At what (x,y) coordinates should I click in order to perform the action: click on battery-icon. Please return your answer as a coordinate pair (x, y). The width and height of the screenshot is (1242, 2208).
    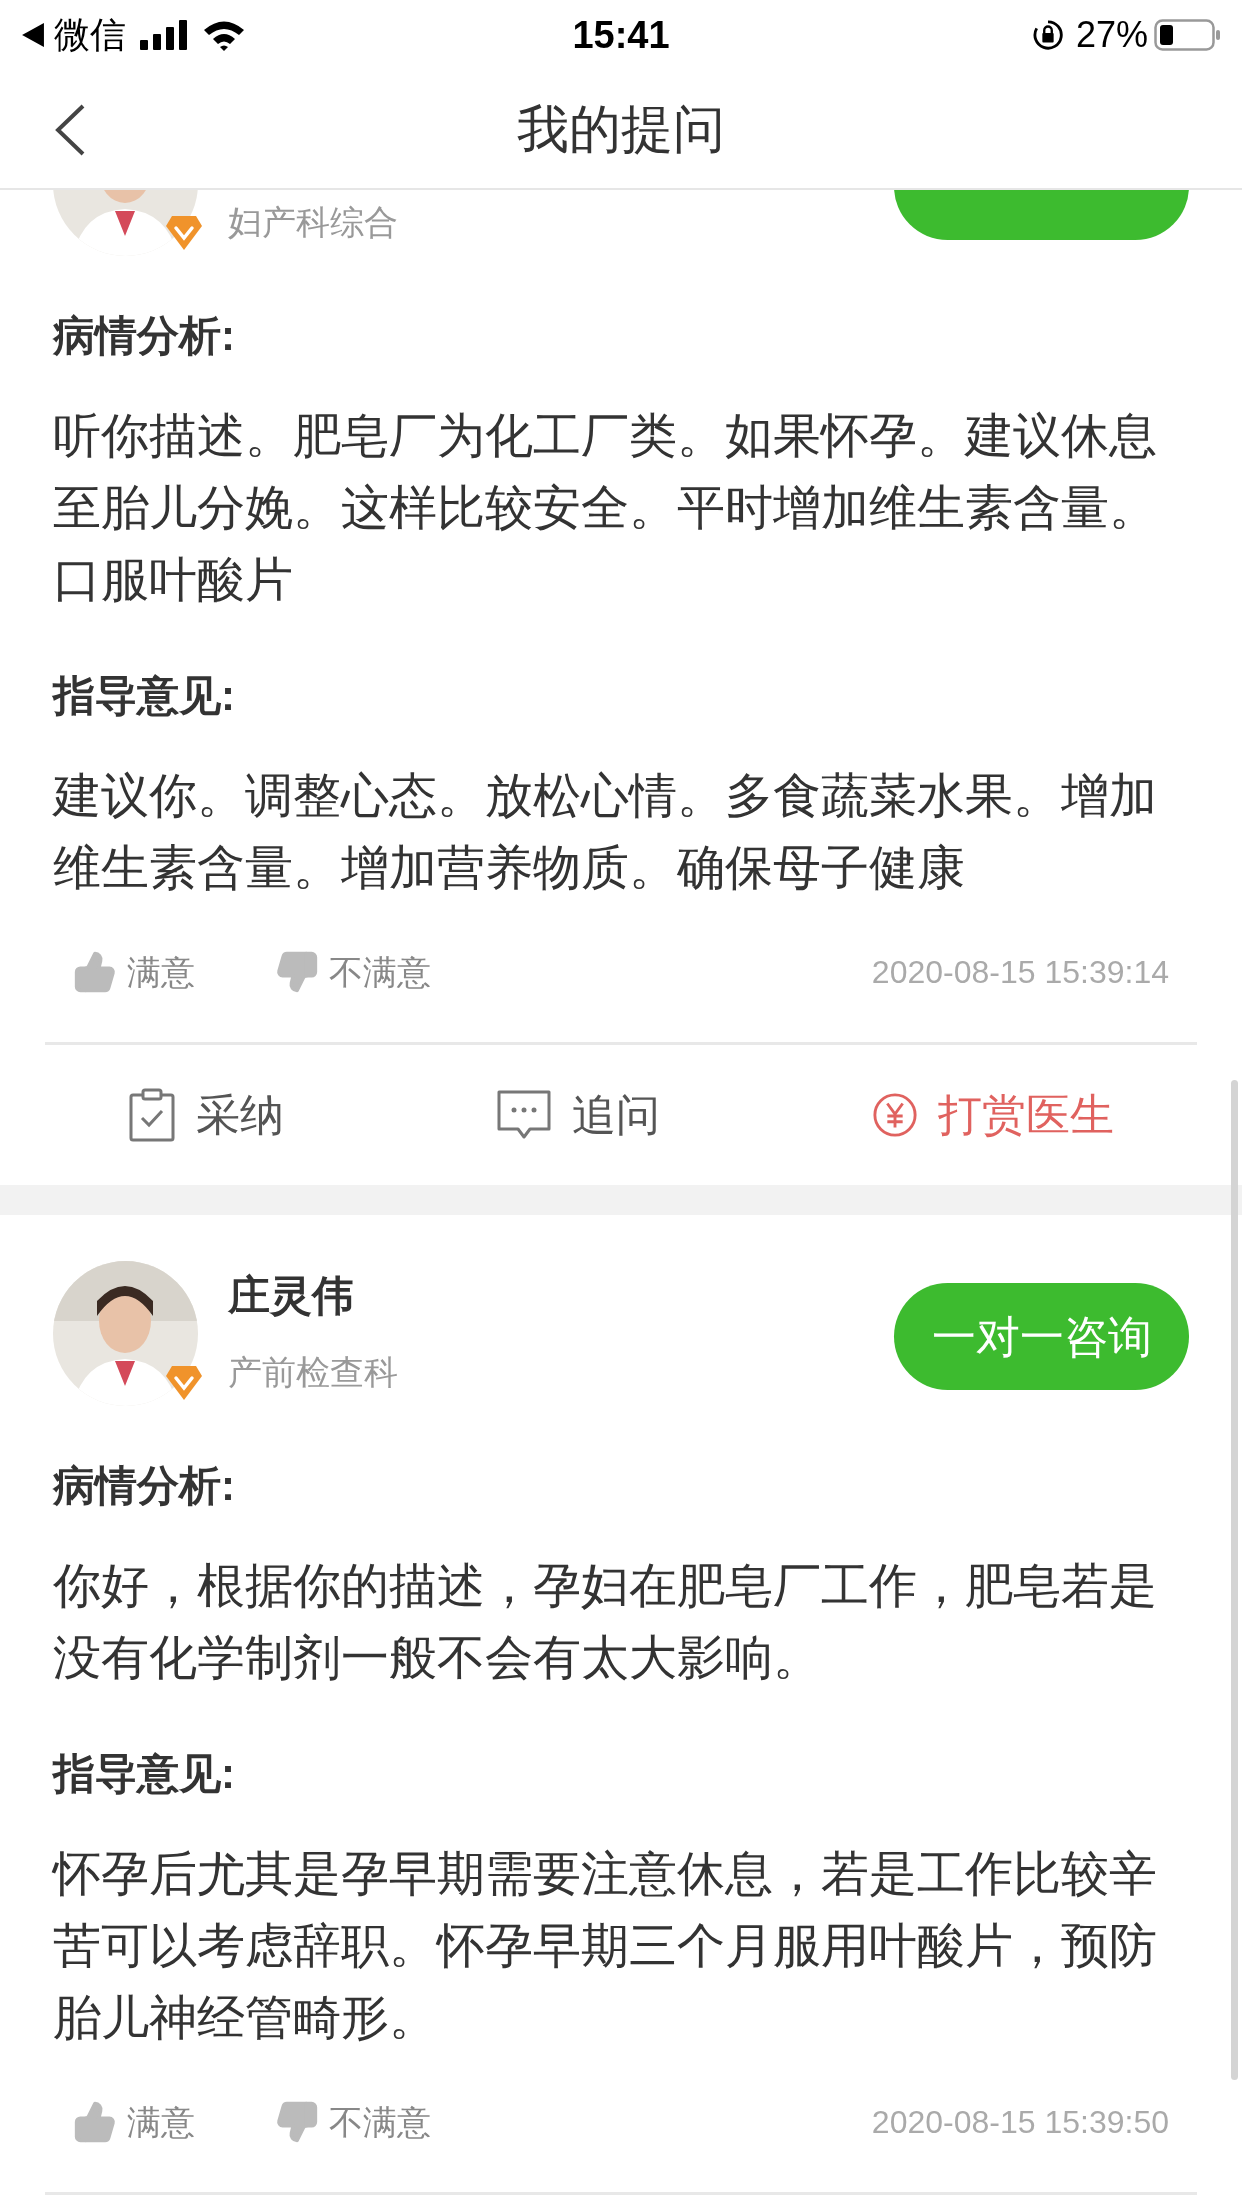
    Looking at the image, I should click on (1187, 35).